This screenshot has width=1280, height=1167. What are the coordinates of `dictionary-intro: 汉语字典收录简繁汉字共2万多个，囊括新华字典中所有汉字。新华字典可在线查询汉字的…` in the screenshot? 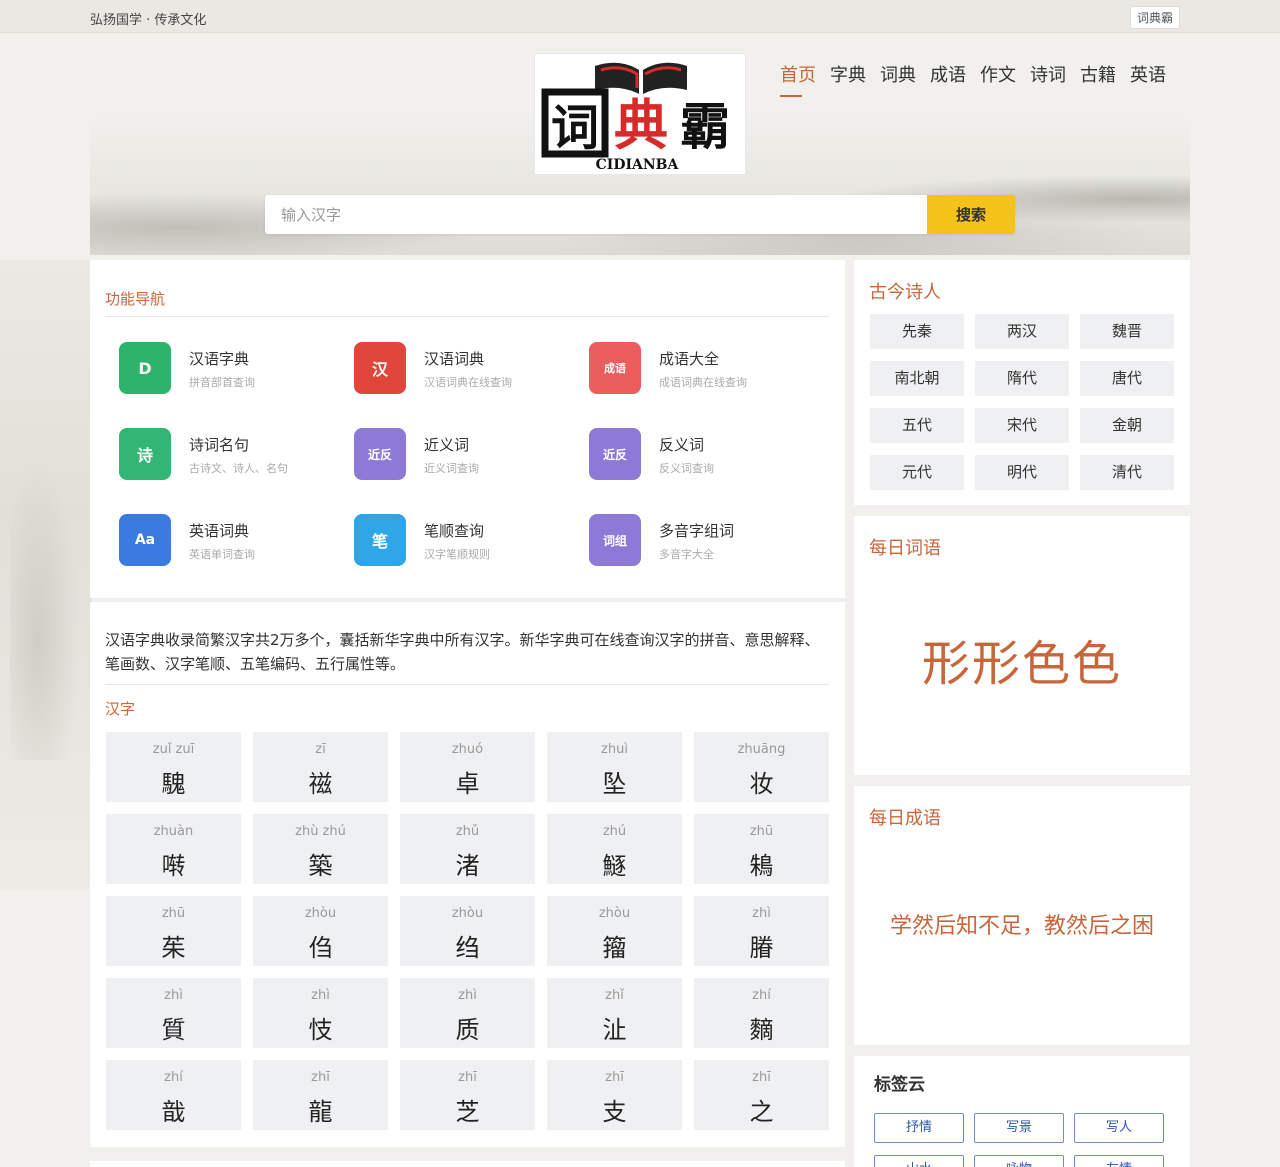 It's located at (462, 652).